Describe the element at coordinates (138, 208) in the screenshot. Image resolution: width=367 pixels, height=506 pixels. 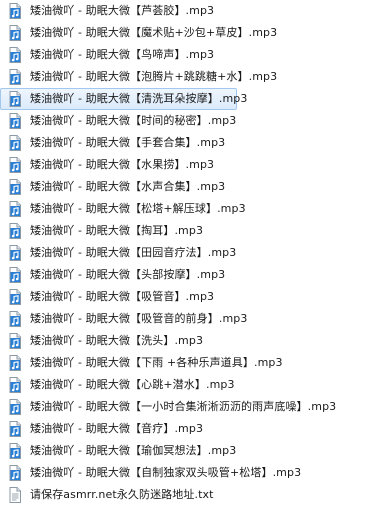
I see `file-name: 矮油微吖 - 助眠大微【松塔+解压球】.mp3` at that location.